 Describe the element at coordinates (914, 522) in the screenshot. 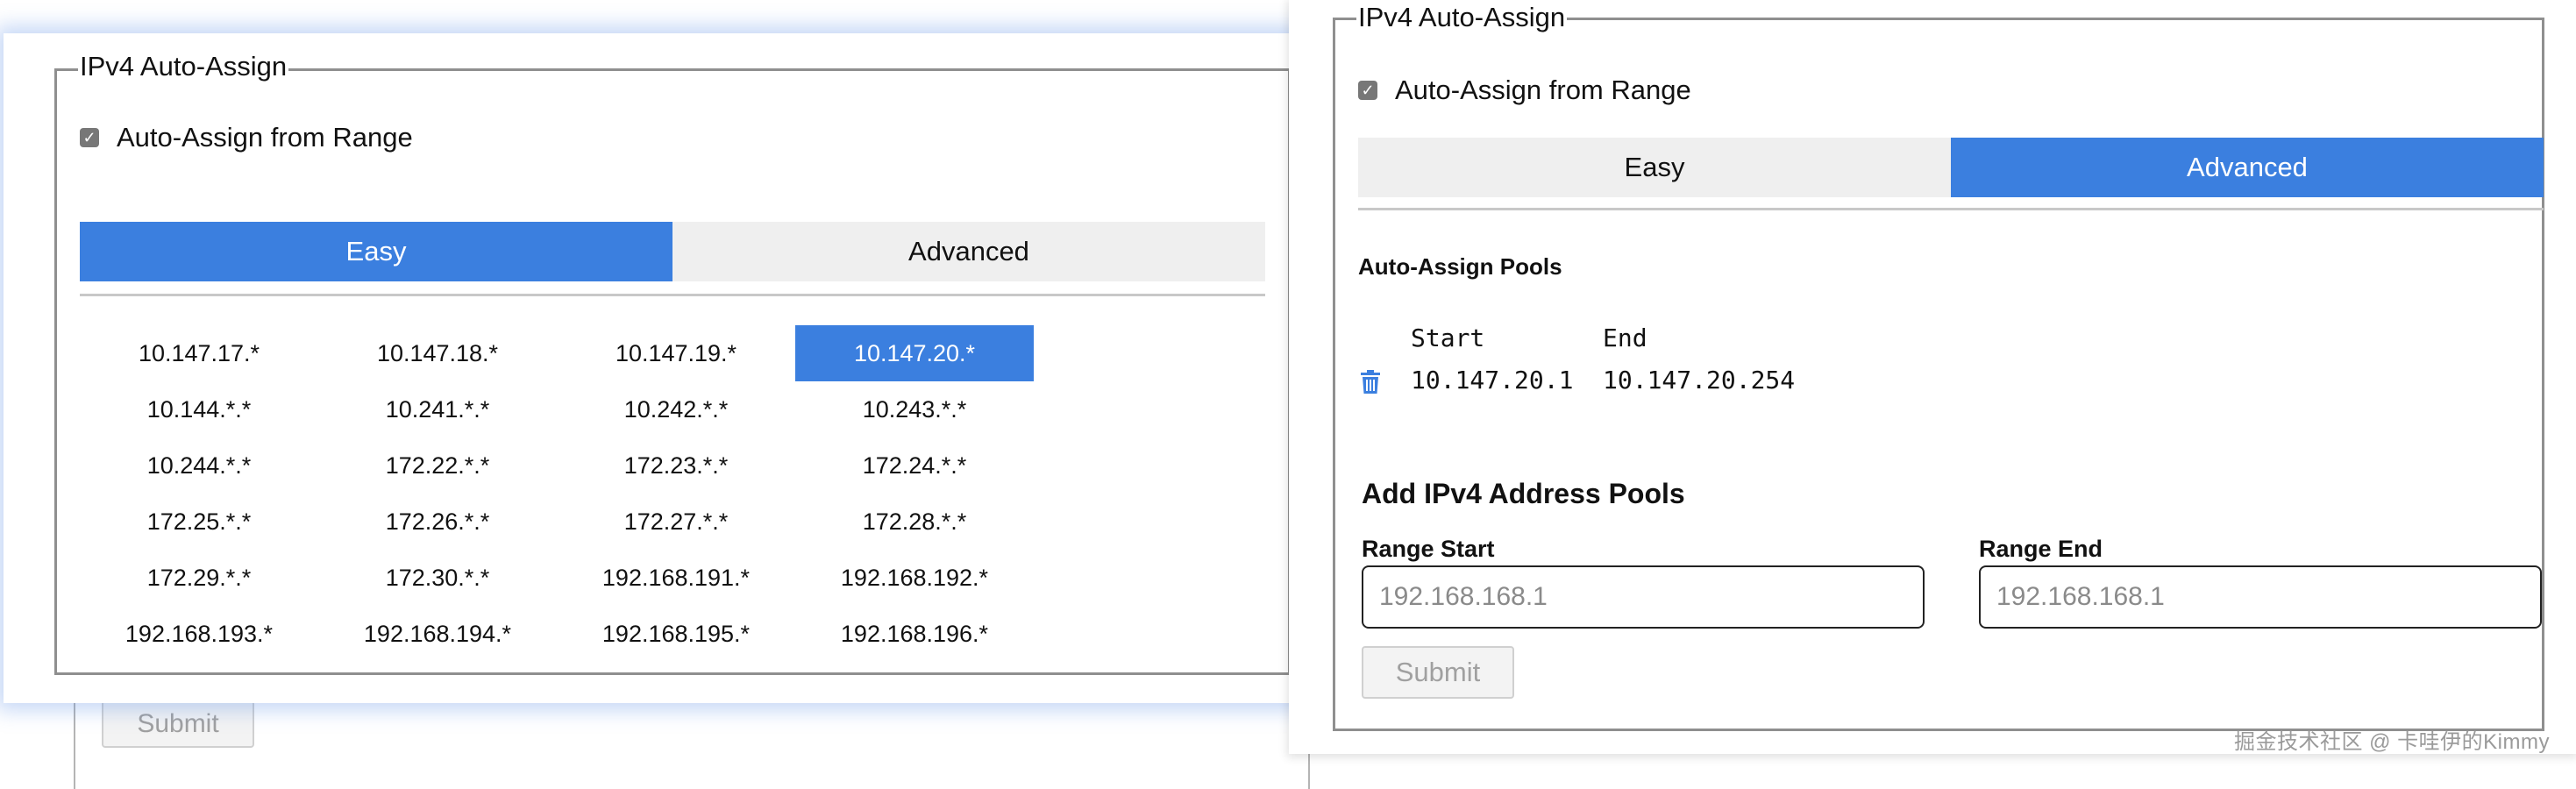

I see `range-option: 172.28.*.*` at that location.